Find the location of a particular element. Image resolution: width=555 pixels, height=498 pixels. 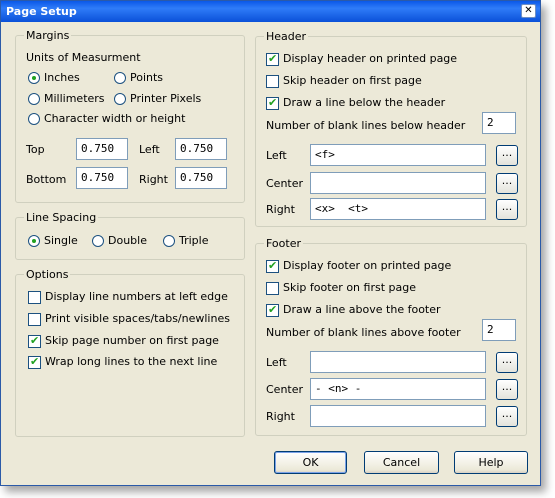

radio-double-label: Double is located at coordinates (127, 240).